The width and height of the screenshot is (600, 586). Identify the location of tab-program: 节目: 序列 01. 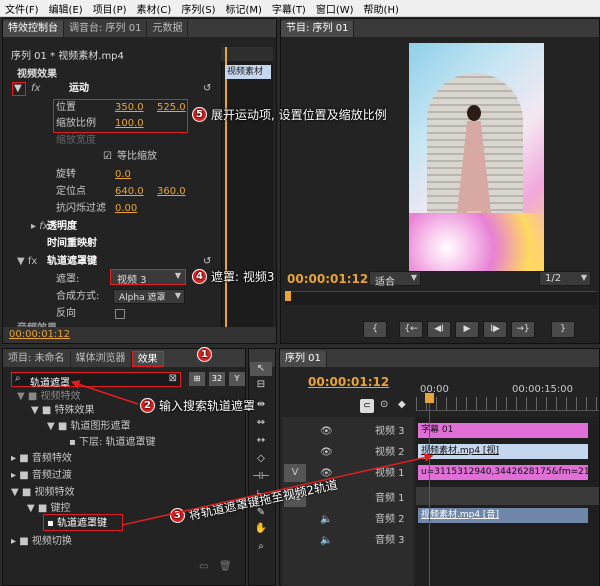
(318, 29).